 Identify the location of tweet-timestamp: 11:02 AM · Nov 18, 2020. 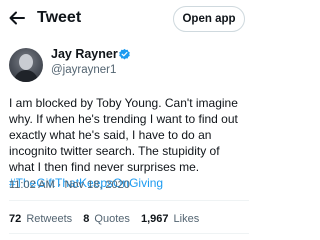
(69, 185).